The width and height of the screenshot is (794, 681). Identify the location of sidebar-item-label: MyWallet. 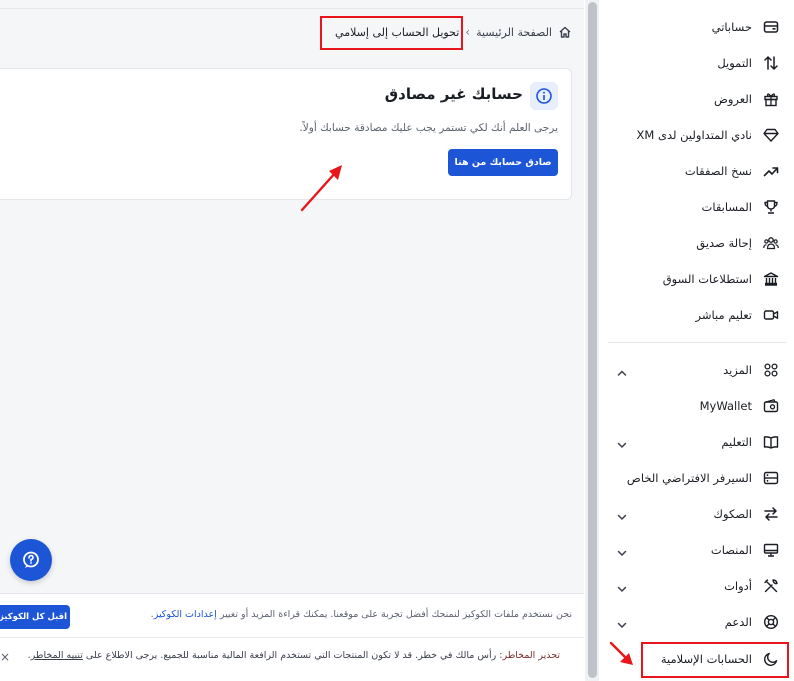
(725, 406).